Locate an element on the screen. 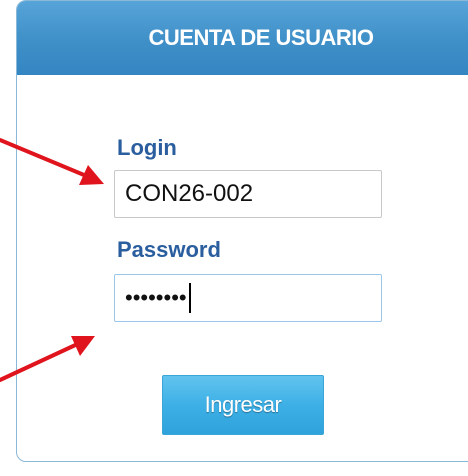 The image size is (468, 476). password-field: •••••••• is located at coordinates (248, 298).